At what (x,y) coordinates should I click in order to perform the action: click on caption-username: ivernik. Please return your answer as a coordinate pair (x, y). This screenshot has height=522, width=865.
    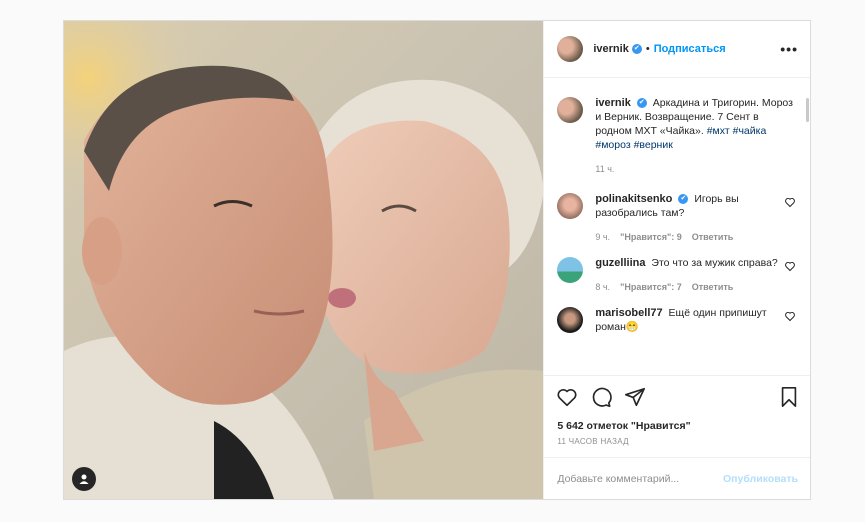
    Looking at the image, I should click on (612, 103).